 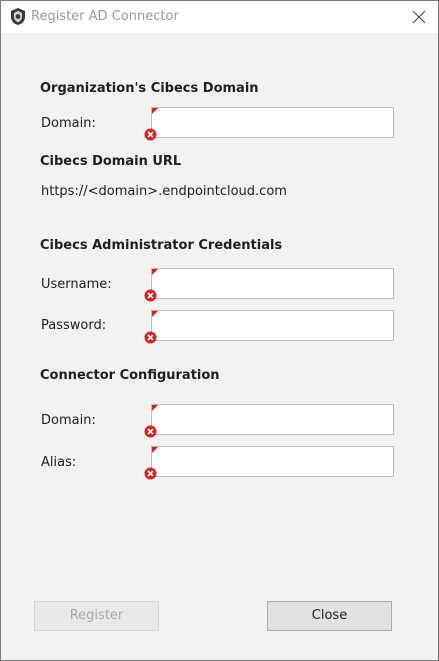 What do you see at coordinates (272, 325) in the screenshot?
I see `password-input` at bounding box center [272, 325].